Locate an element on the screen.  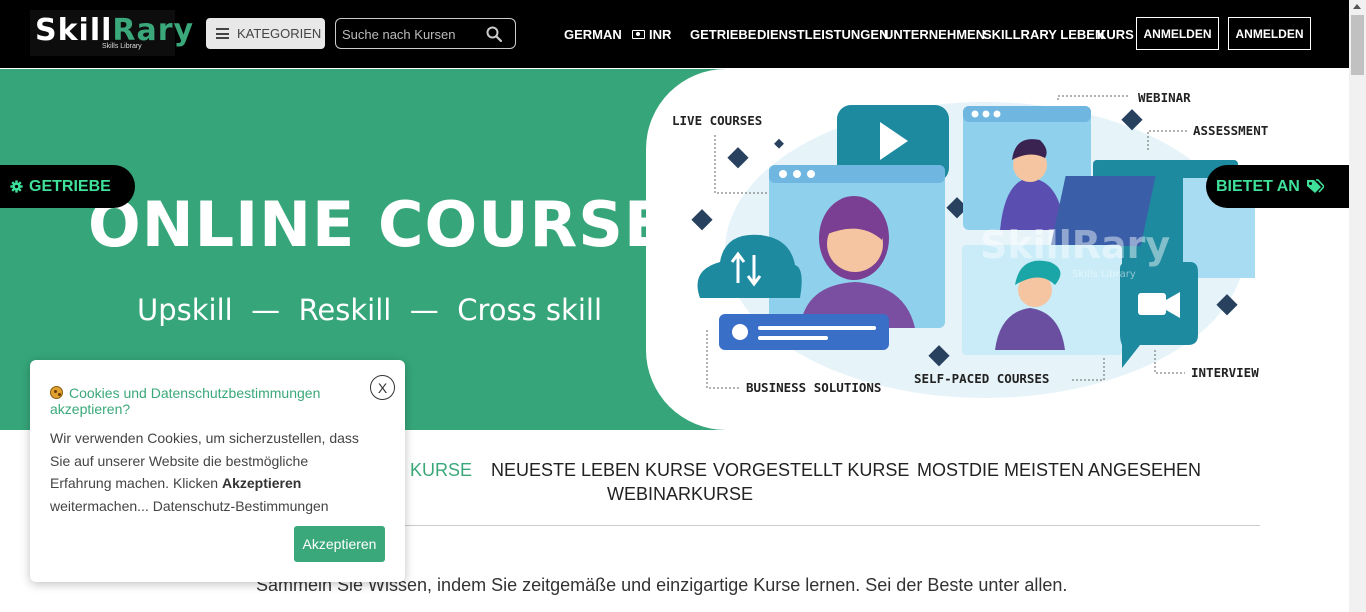
scroll-thumb is located at coordinates (1357, 45).